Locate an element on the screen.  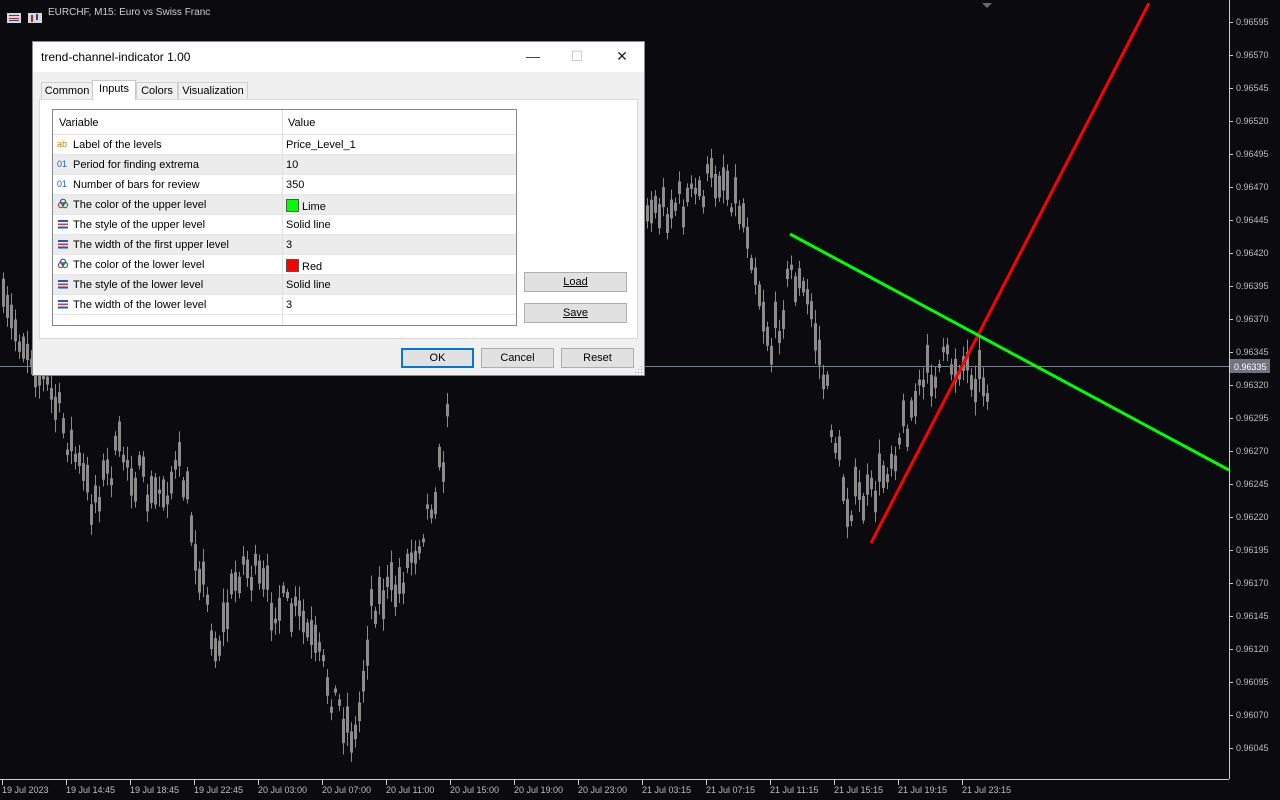
header-value: Value is located at coordinates (301, 123).